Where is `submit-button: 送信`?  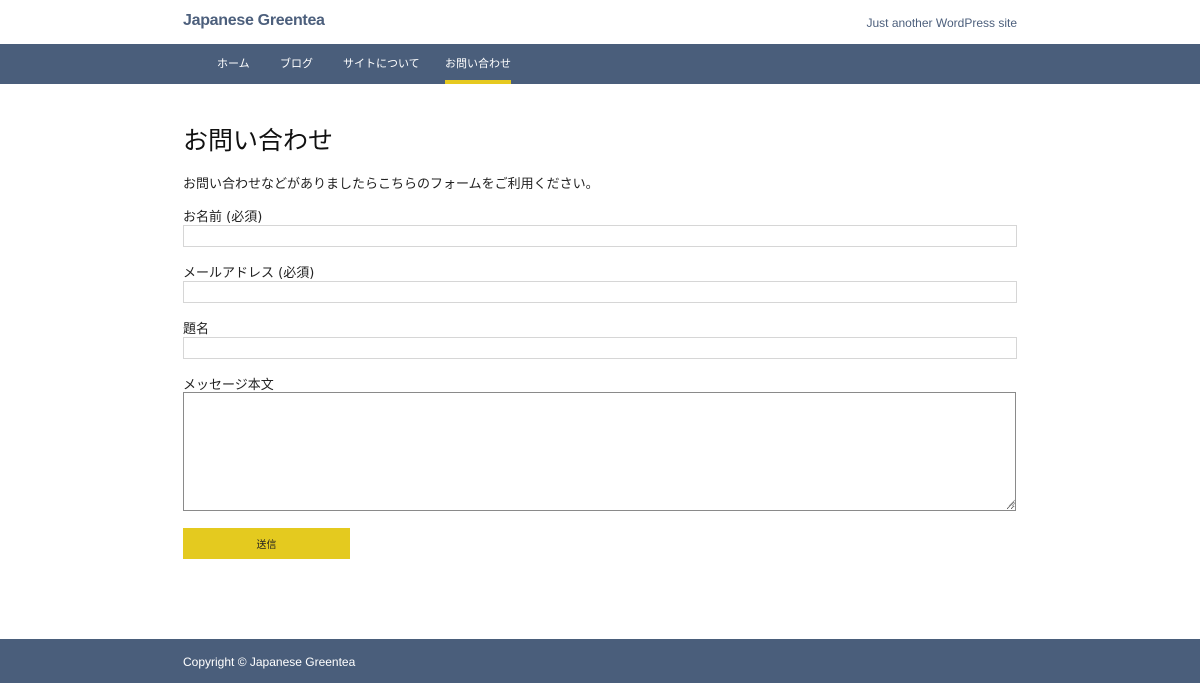
submit-button: 送信 is located at coordinates (266, 543).